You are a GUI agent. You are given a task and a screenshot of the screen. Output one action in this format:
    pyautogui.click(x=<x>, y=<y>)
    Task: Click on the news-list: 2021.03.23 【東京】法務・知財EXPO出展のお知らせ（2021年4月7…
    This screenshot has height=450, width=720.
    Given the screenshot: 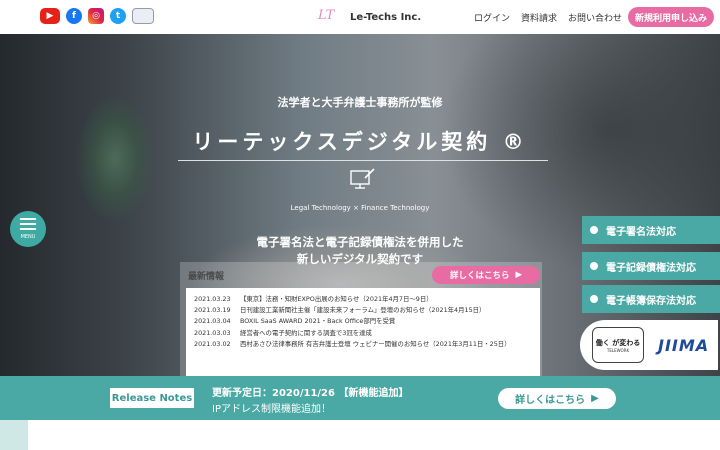 What is the action you would take?
    pyautogui.click(x=363, y=332)
    